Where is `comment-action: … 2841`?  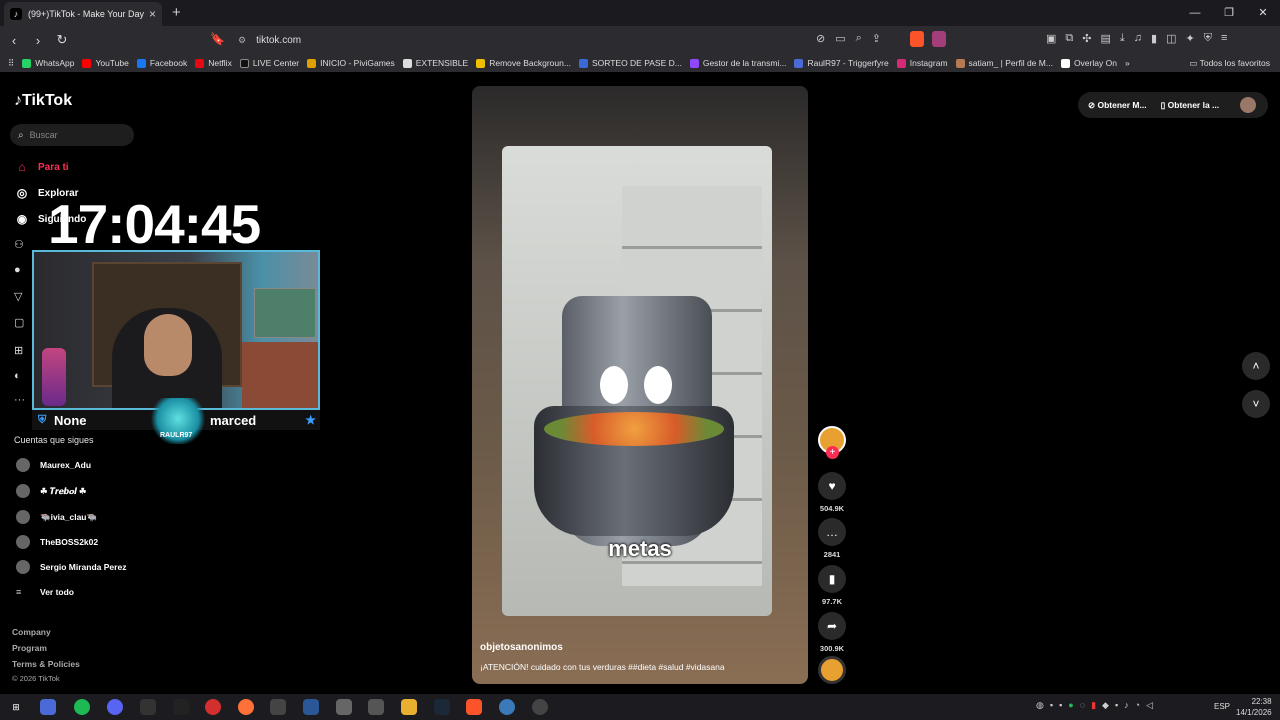
comment-action: … 2841 is located at coordinates (832, 538).